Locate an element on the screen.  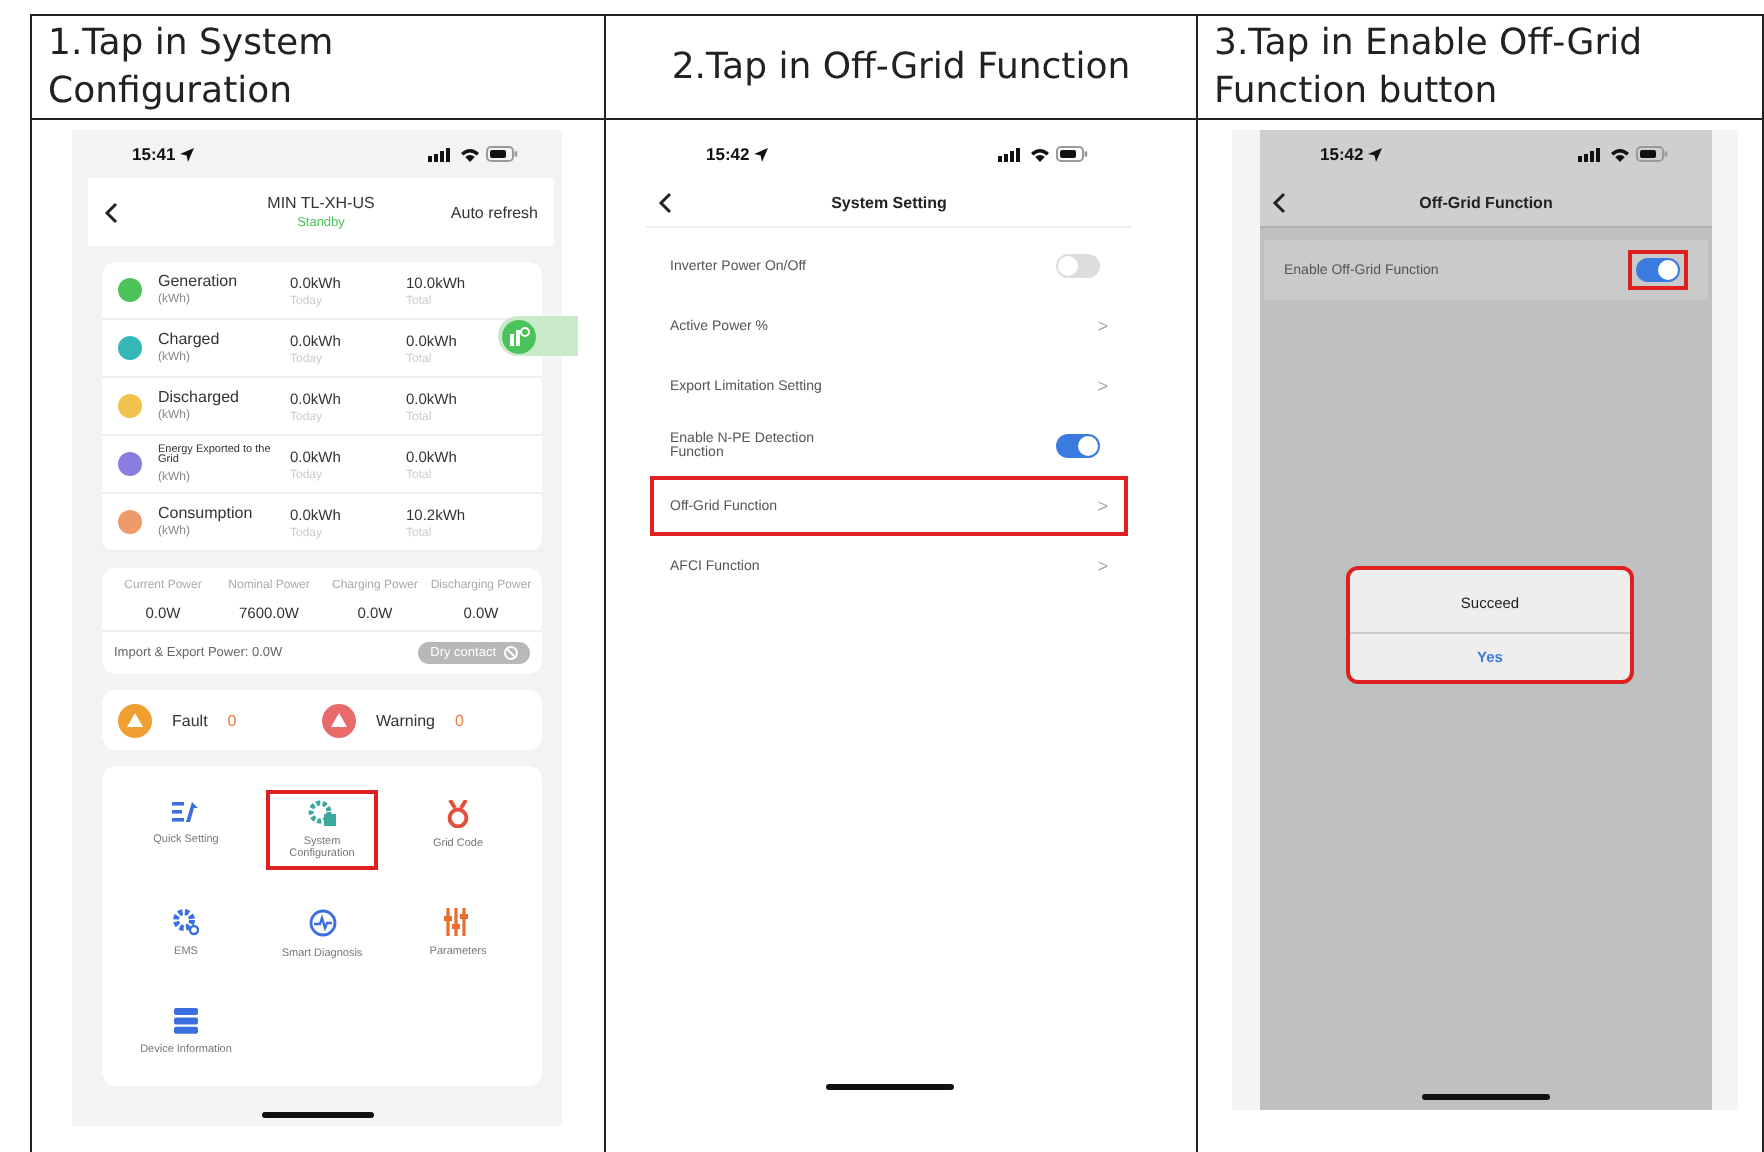
energy-label: Generation is located at coordinates (199, 282).